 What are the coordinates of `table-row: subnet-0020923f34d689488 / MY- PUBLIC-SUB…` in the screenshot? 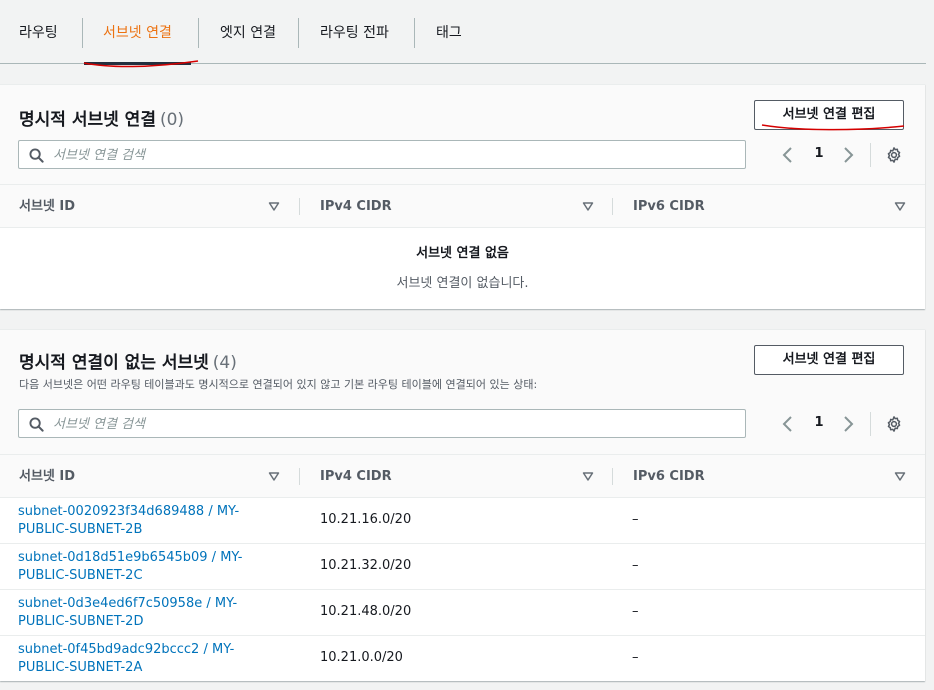 It's located at (462, 521).